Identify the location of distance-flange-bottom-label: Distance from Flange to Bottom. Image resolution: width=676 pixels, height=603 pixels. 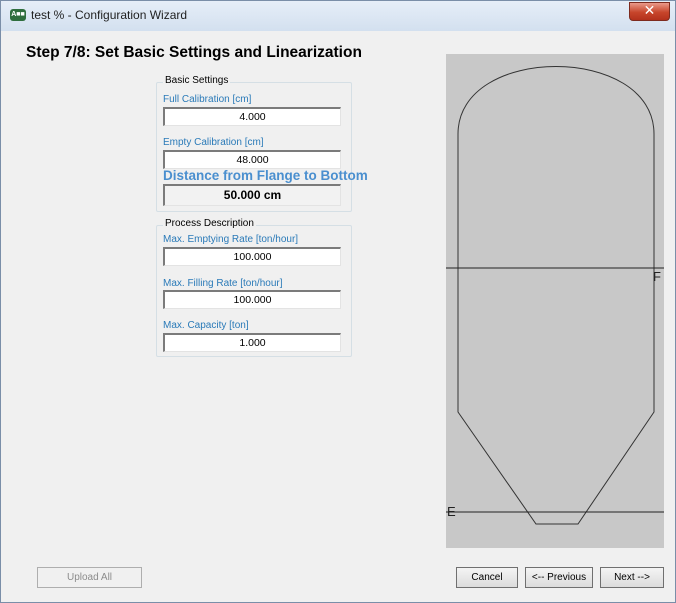
(265, 175).